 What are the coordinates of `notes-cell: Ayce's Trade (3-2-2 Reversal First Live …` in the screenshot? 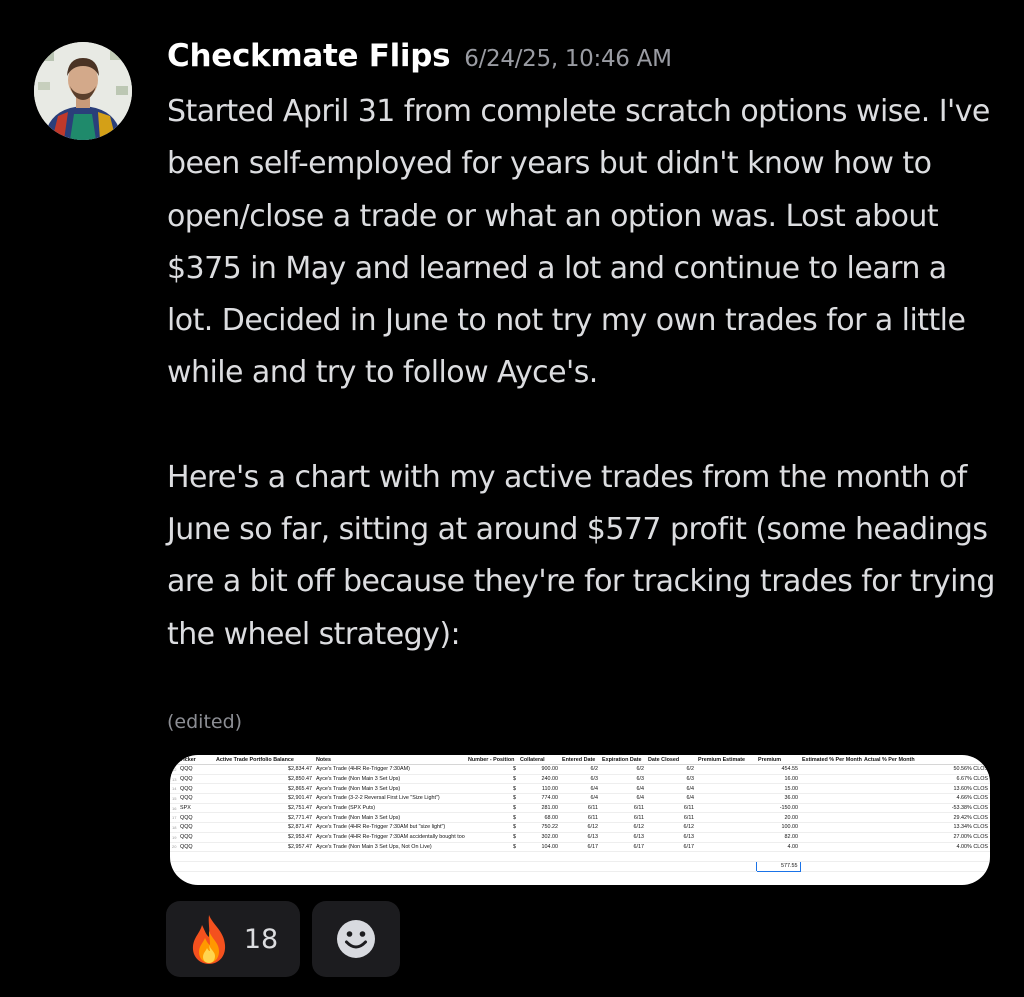 It's located at (390, 798).